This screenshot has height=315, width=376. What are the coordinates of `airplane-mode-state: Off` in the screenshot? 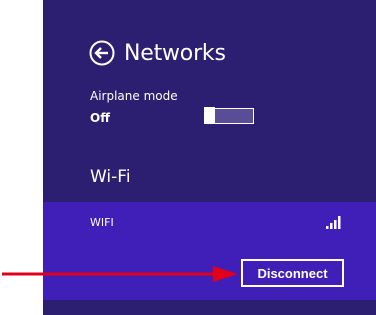 It's located at (100, 118).